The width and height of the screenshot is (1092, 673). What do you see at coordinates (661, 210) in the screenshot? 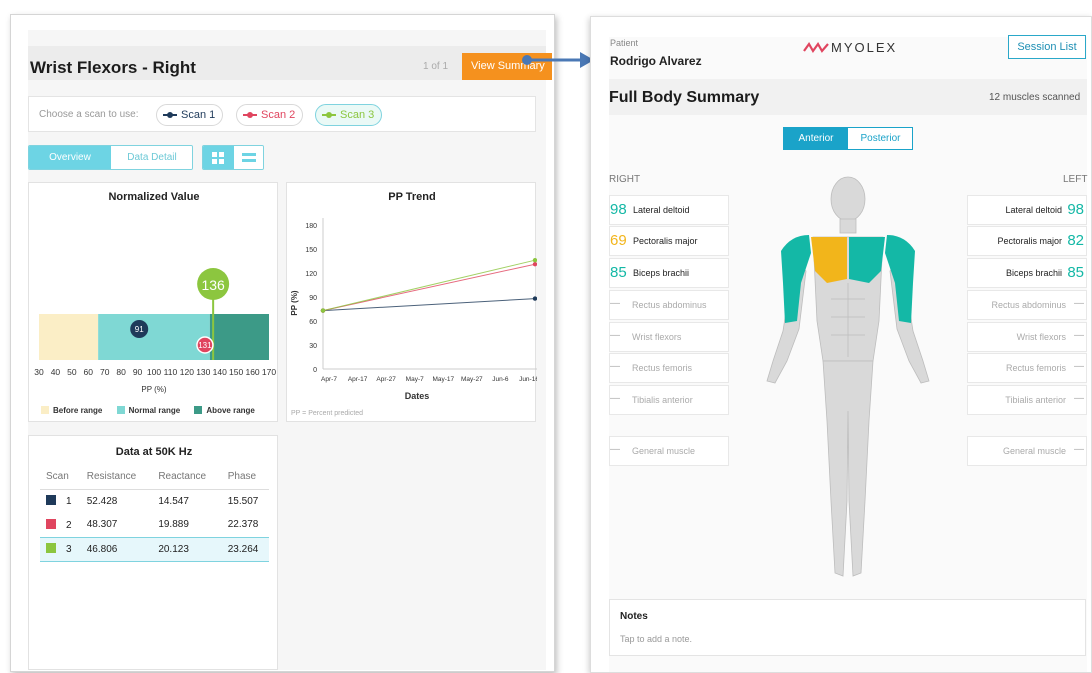
I see `muscle-name: Lateral deltoid` at bounding box center [661, 210].